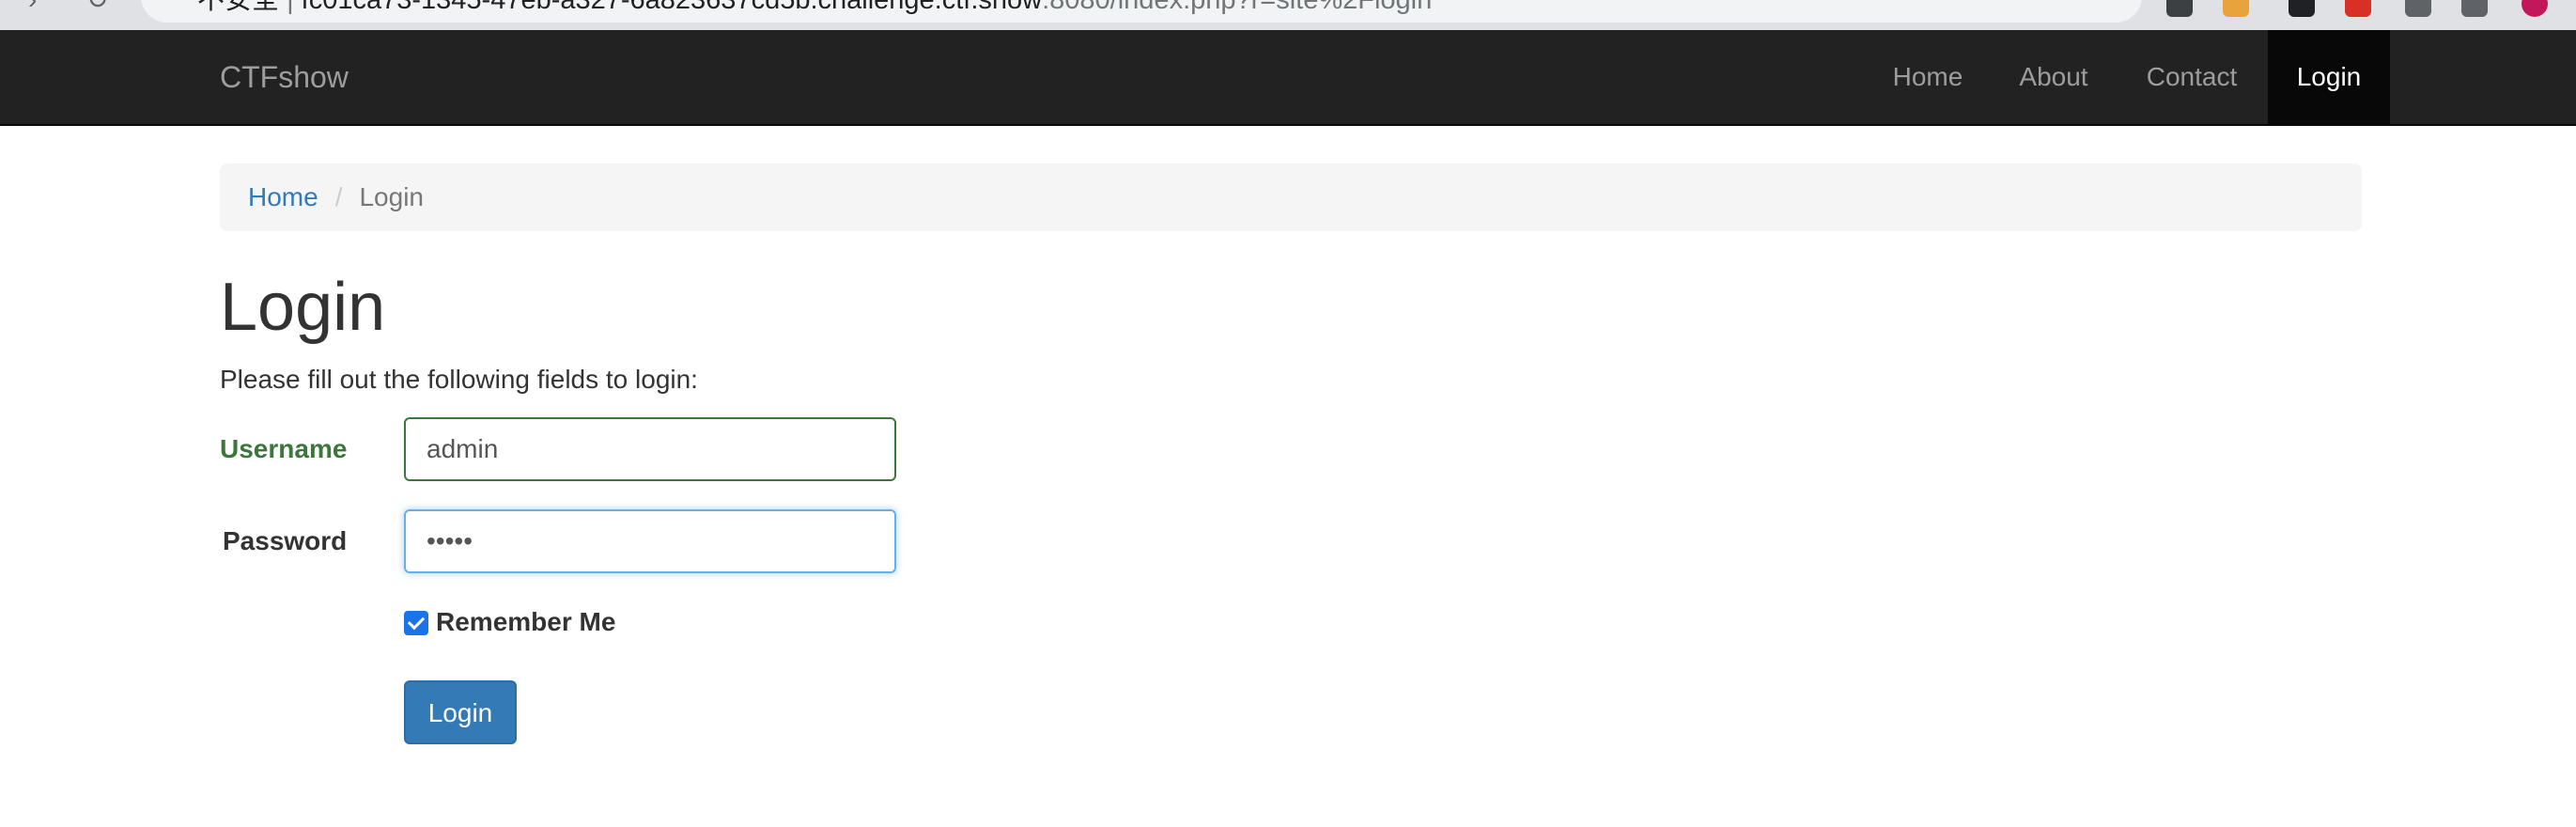 This screenshot has width=2576, height=827. Describe the element at coordinates (650, 541) in the screenshot. I see `password-input` at that location.